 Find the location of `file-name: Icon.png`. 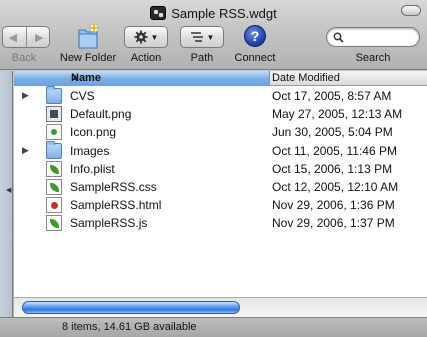

file-name: Icon.png is located at coordinates (93, 132).